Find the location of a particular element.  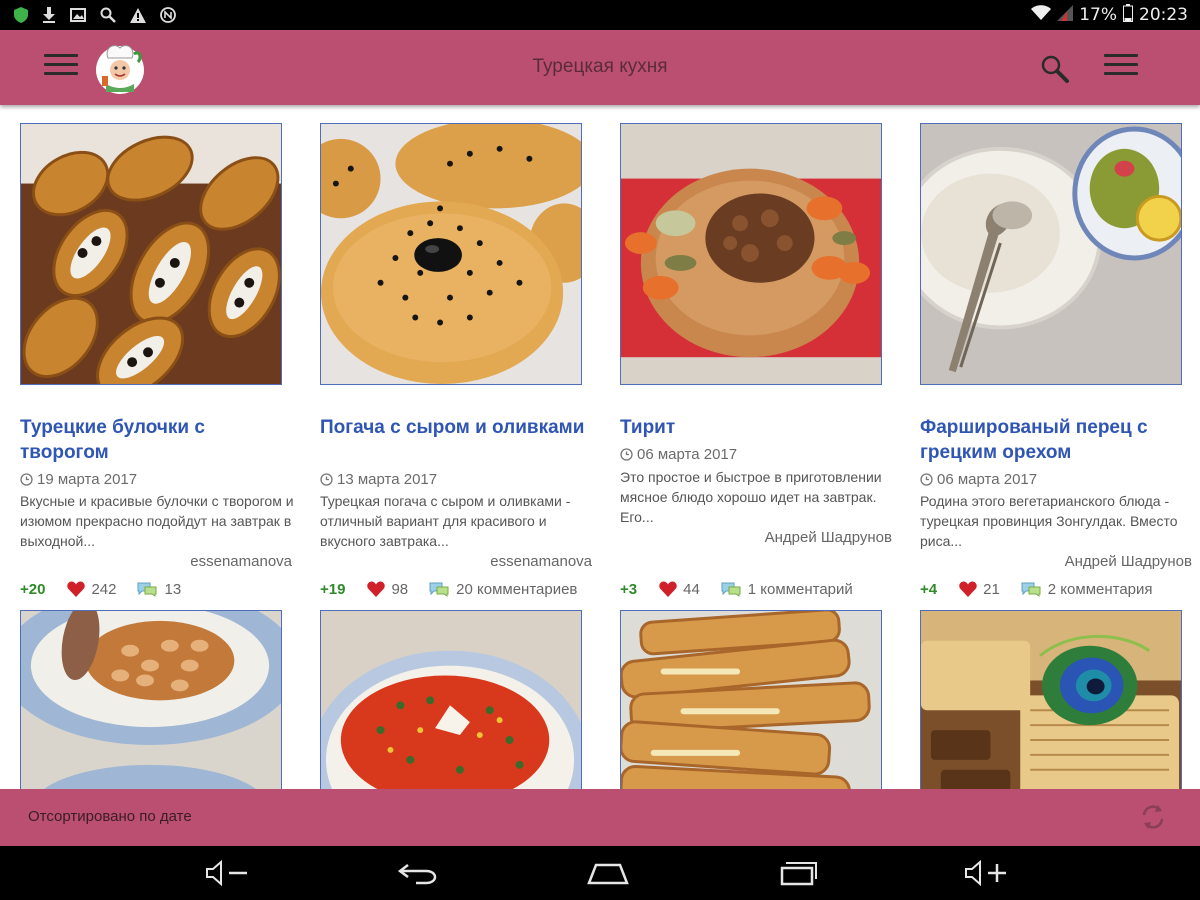

page-title: Турецкая кухня is located at coordinates (600, 66).